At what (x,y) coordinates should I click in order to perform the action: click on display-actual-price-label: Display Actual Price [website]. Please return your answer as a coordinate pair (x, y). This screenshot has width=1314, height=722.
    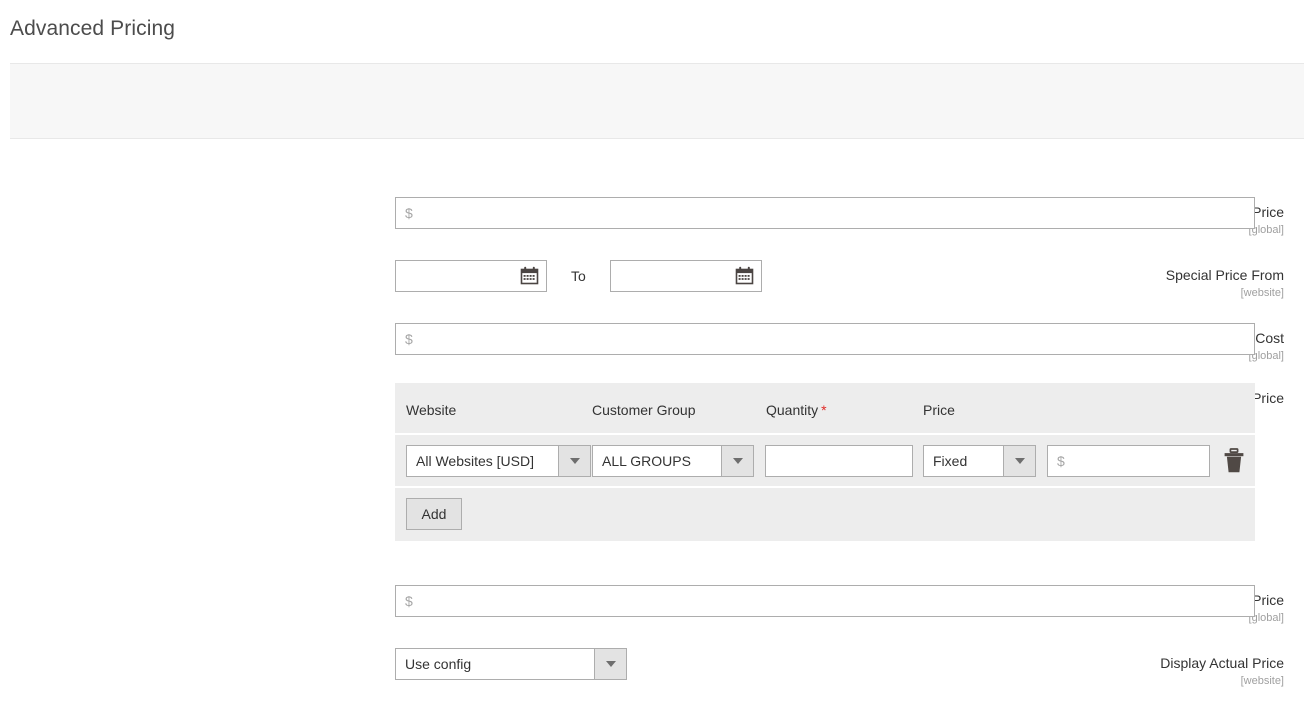
    Looking at the image, I should click on (1131, 671).